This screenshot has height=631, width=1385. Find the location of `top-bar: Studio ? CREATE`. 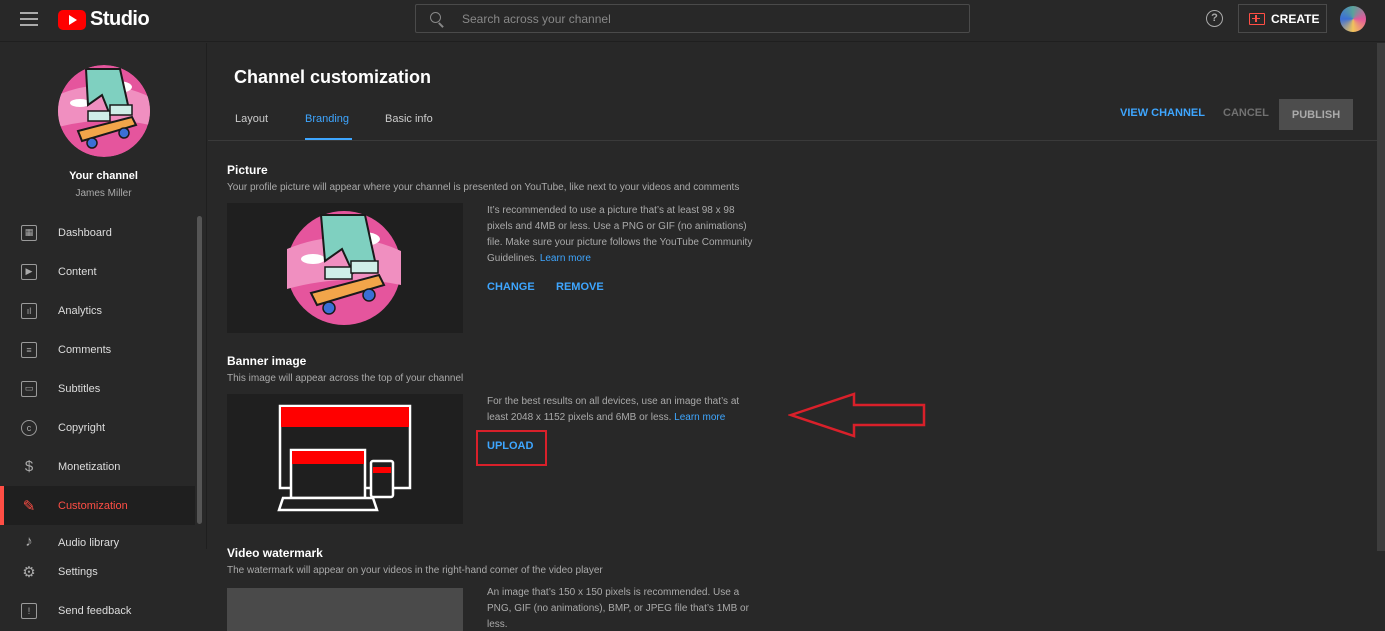

top-bar: Studio ? CREATE is located at coordinates (692, 21).